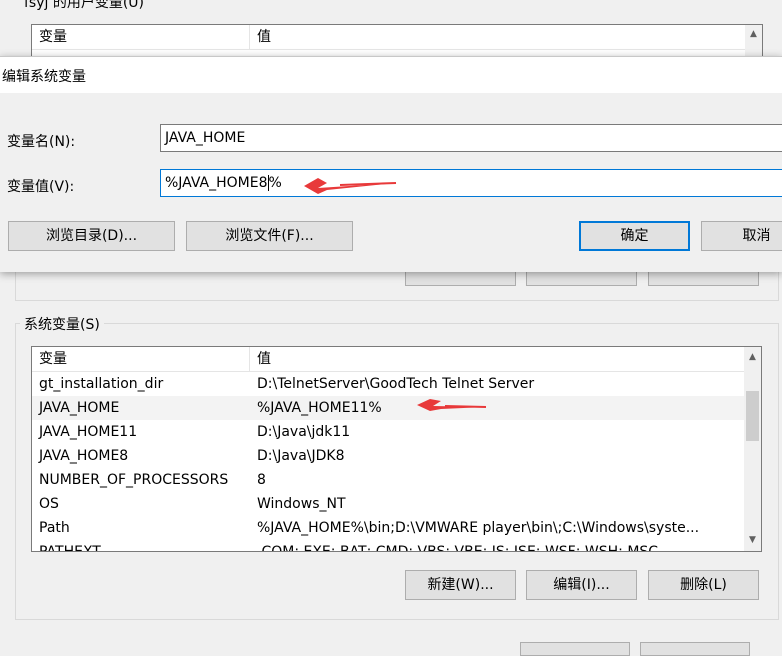 The width and height of the screenshot is (782, 656). What do you see at coordinates (395, 294) in the screenshot?
I see `annotation-arrows` at bounding box center [395, 294].